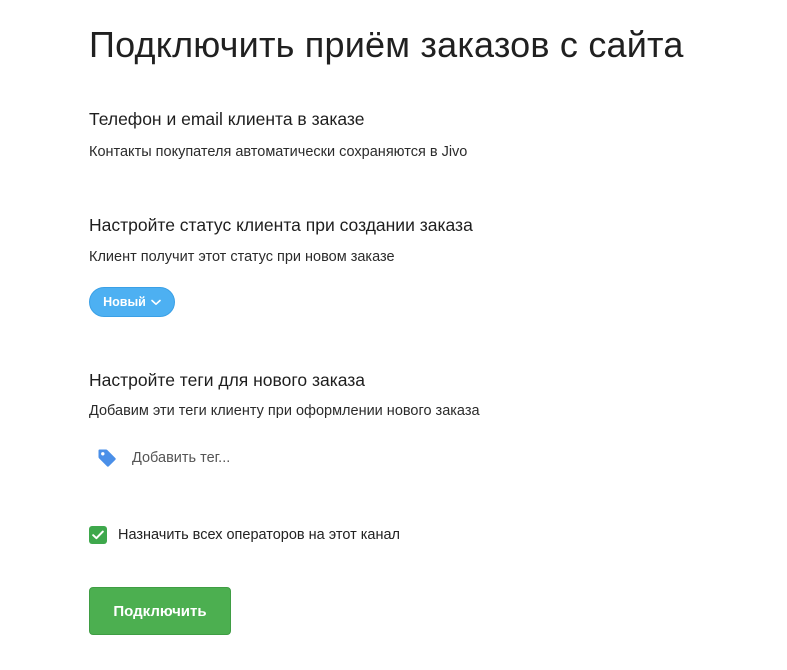 The image size is (787, 670). What do you see at coordinates (124, 302) in the screenshot?
I see `status-dropdown-value: Новый` at bounding box center [124, 302].